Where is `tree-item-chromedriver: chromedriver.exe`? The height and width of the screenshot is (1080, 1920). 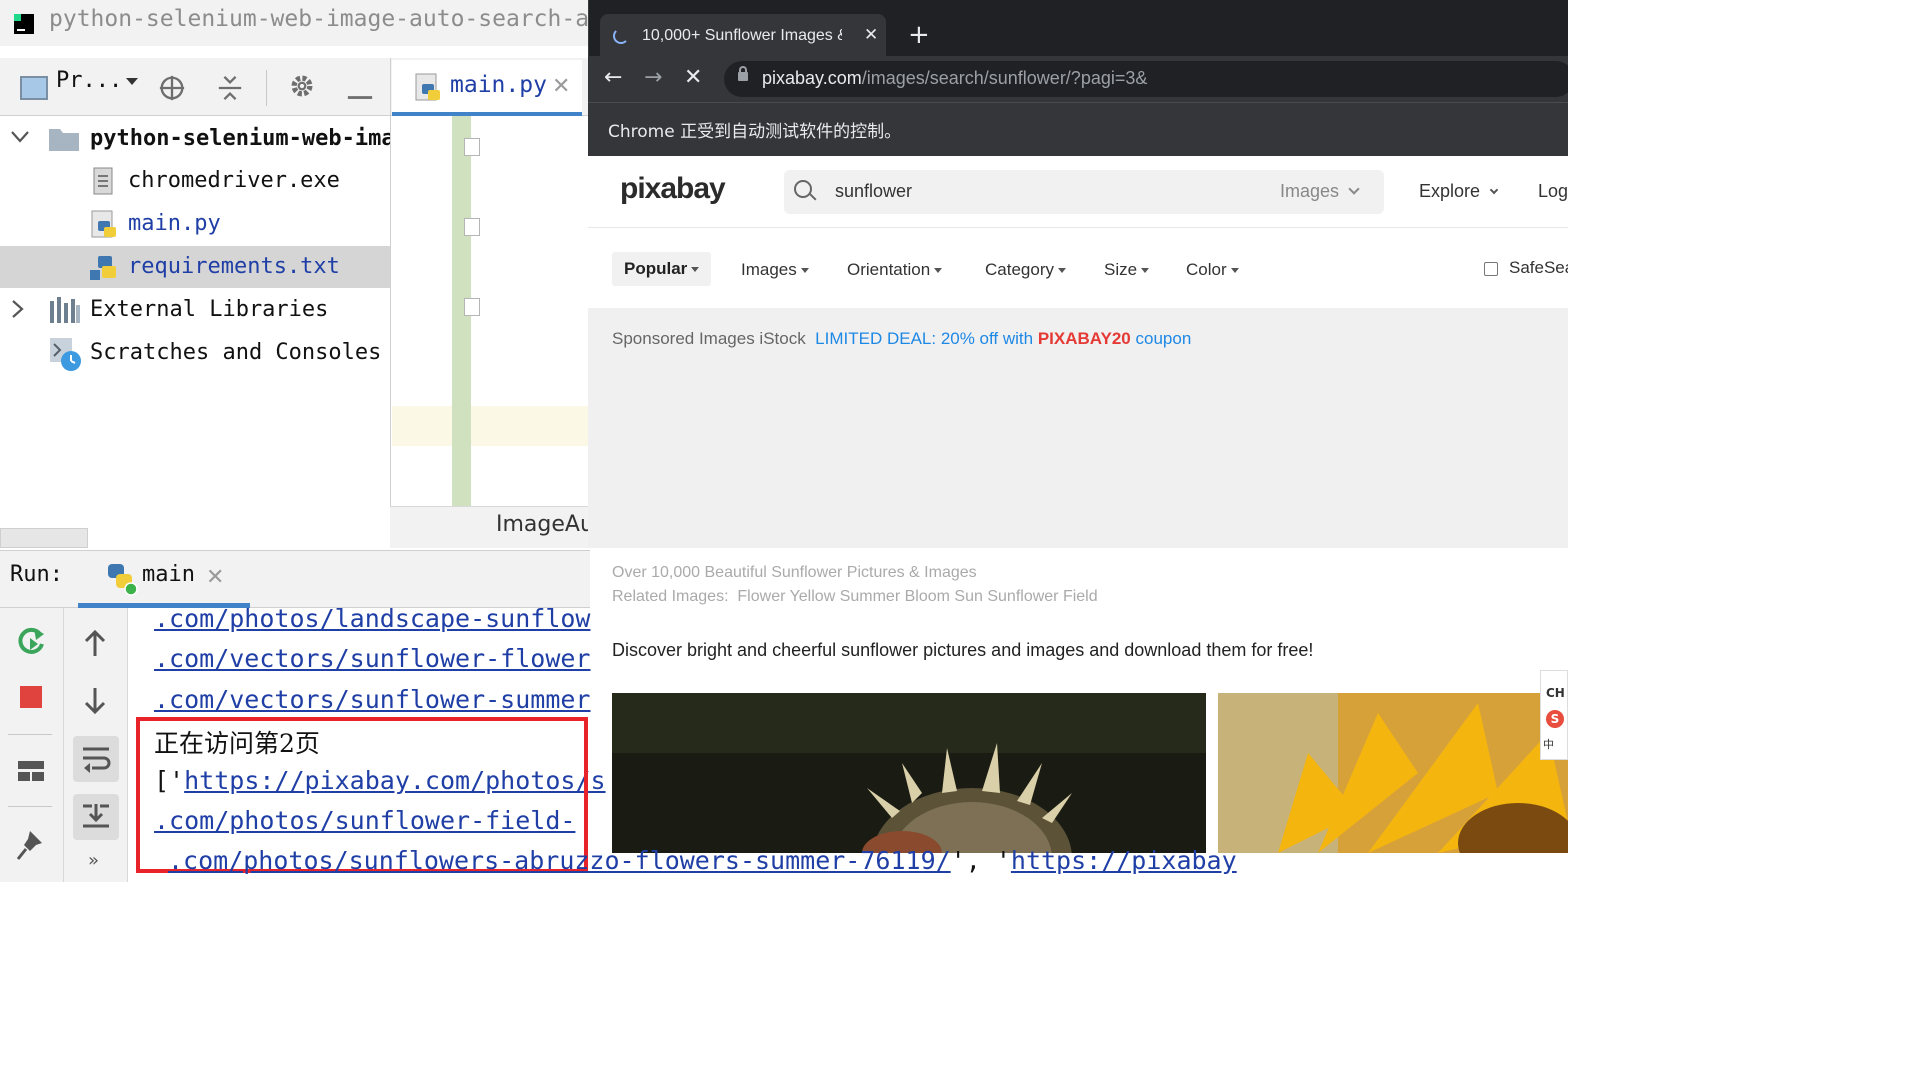 tree-item-chromedriver: chromedriver.exe is located at coordinates (195, 181).